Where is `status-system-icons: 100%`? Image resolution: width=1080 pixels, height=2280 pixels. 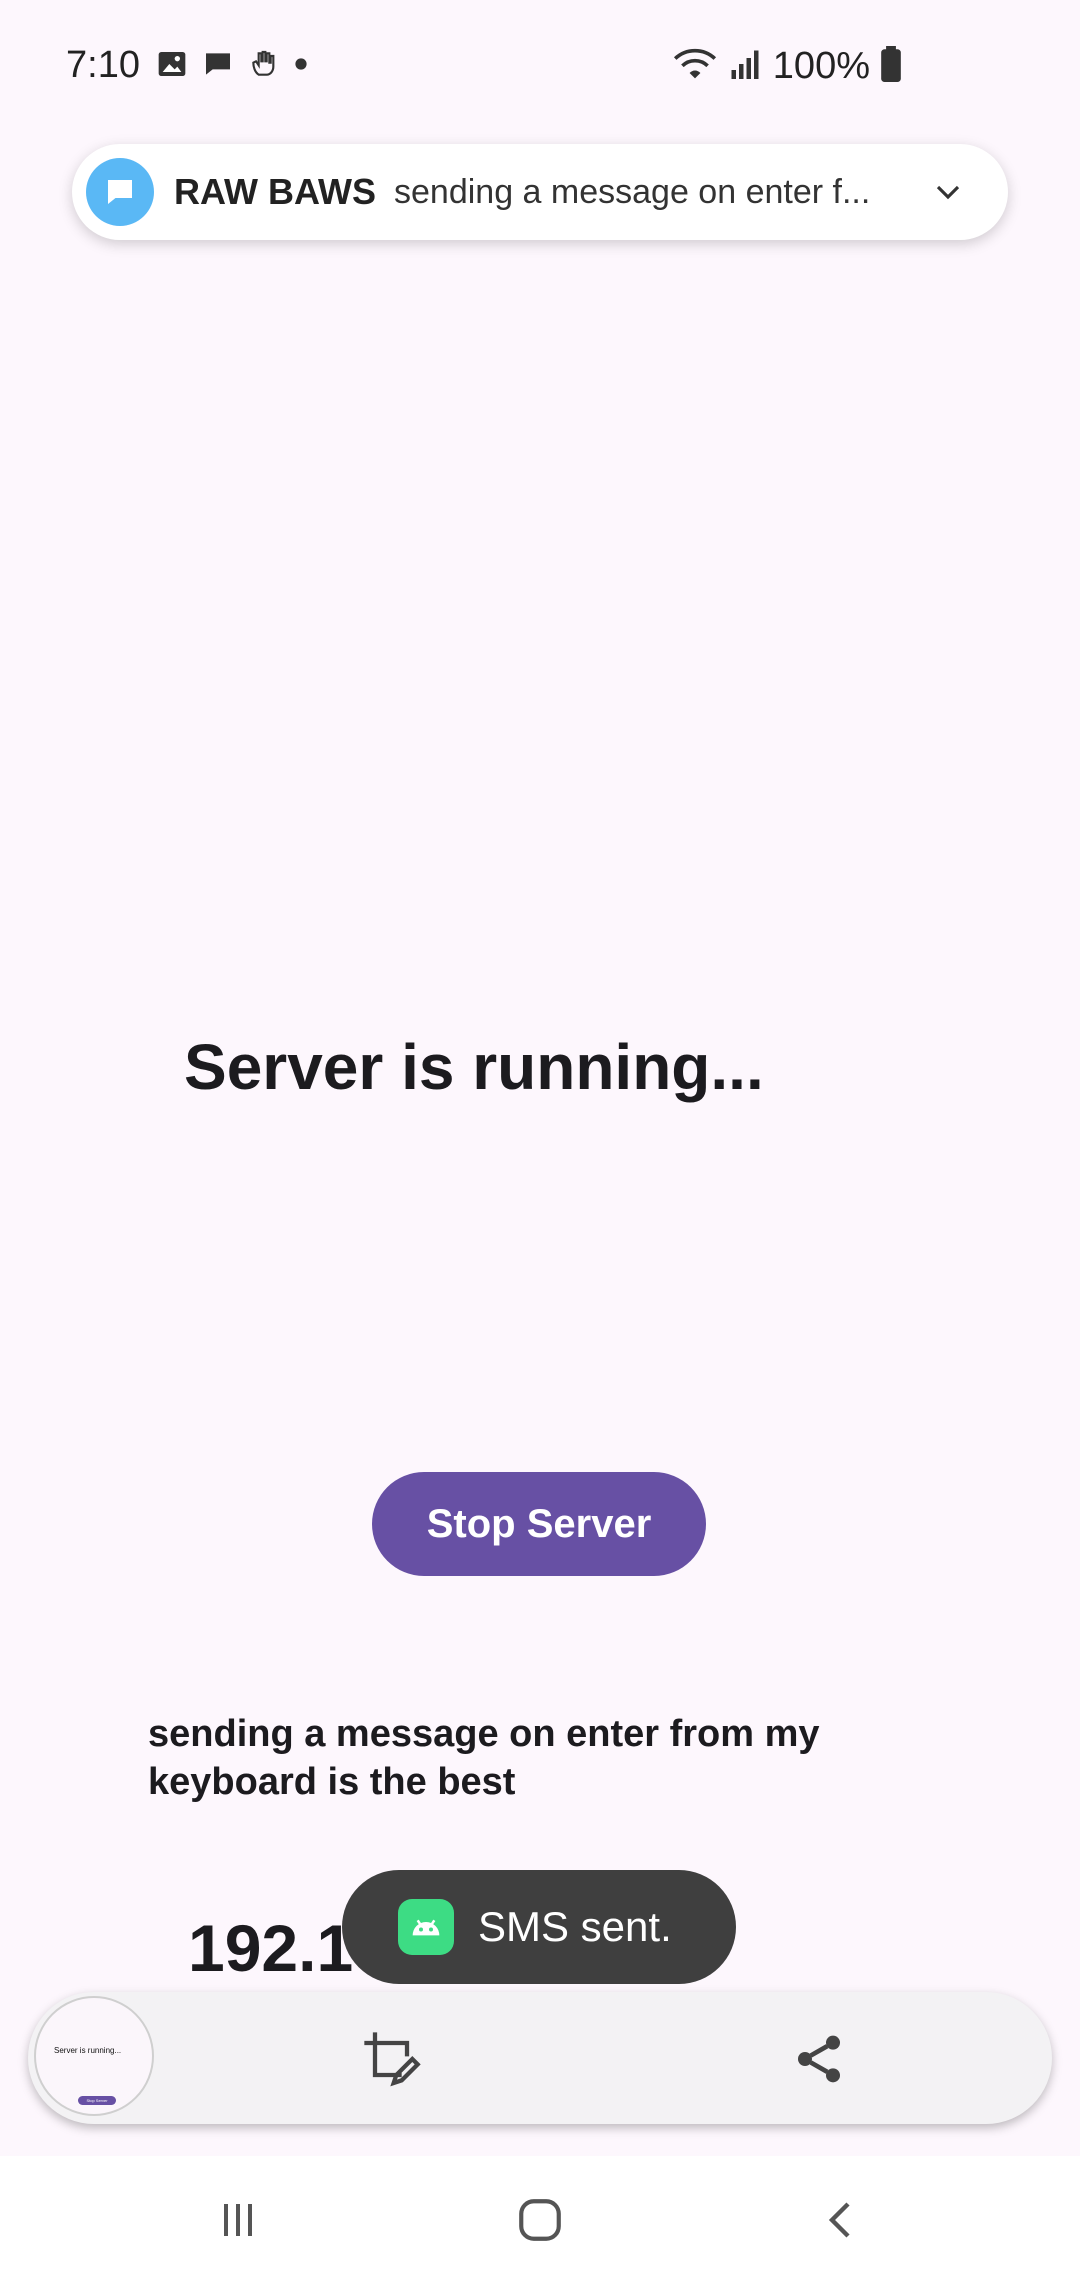 status-system-icons: 100% is located at coordinates (787, 66).